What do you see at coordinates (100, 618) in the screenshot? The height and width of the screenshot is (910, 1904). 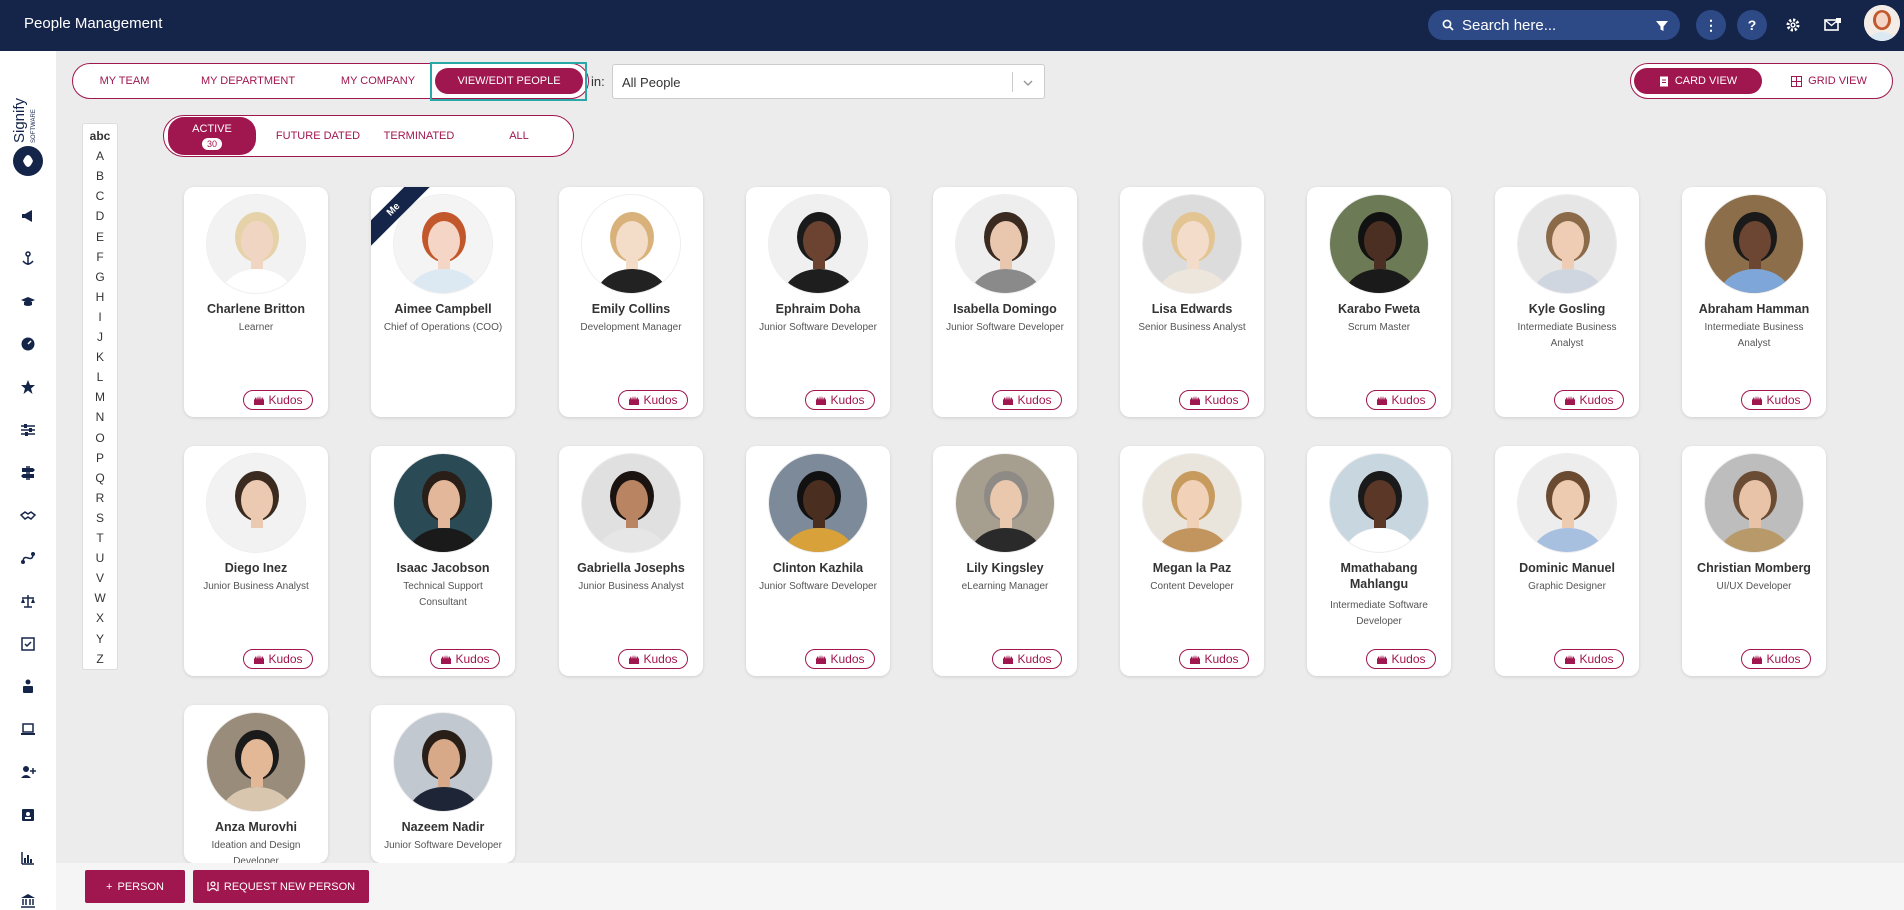 I see `alphabet-letter: X` at bounding box center [100, 618].